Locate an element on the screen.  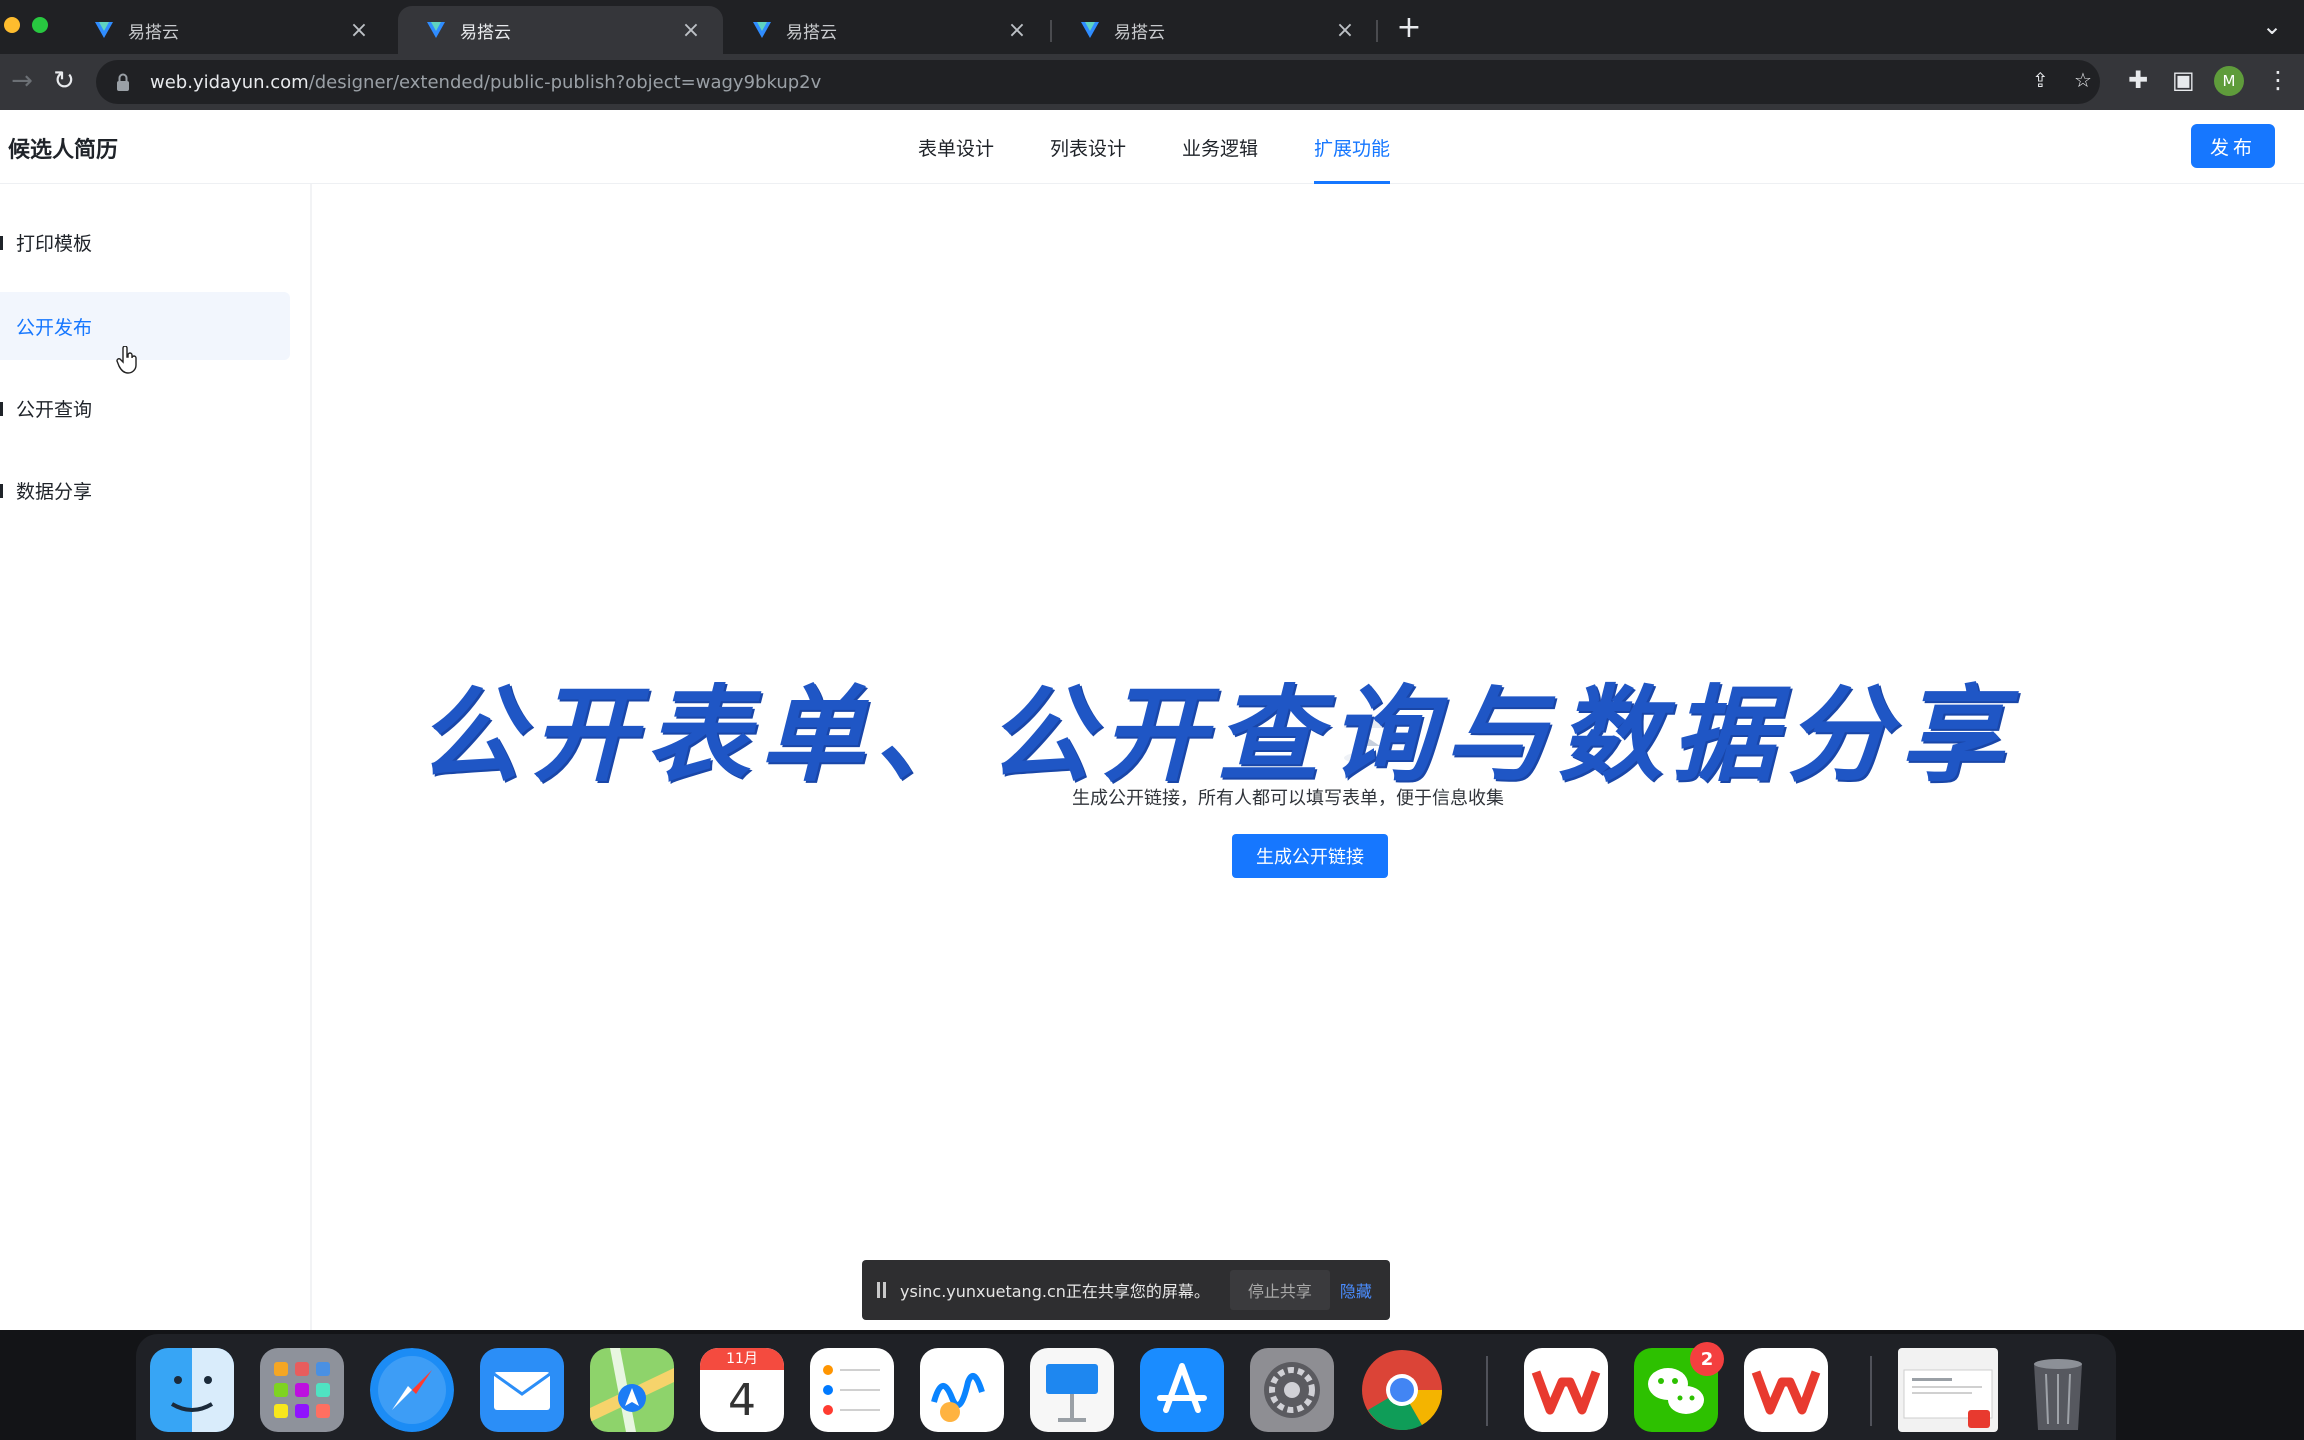
url-host: web.yidayun.com is located at coordinates (229, 82).